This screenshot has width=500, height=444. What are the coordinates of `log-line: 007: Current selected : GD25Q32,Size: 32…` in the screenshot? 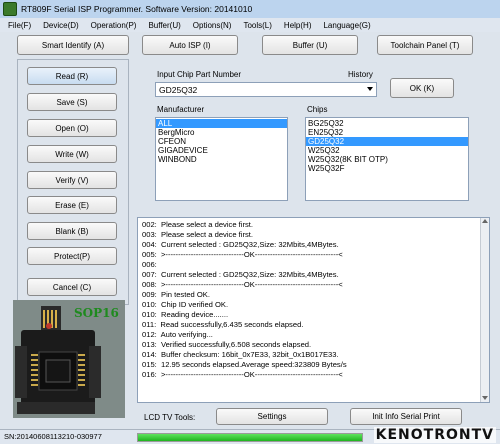 It's located at (240, 274).